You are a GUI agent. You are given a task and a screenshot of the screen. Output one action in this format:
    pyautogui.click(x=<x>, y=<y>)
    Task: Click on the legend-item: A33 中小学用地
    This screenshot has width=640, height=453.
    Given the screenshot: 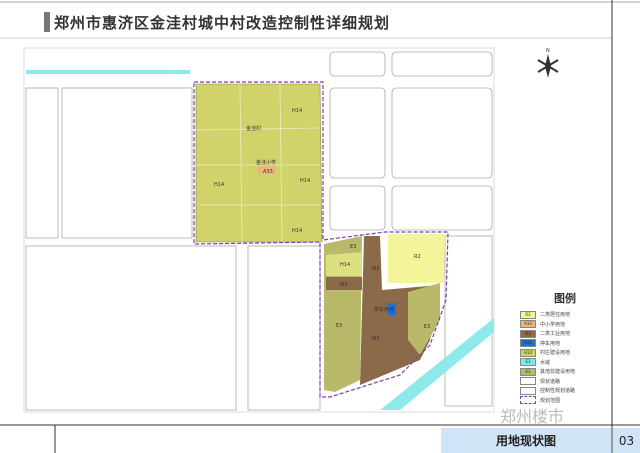 What is the action you would take?
    pyautogui.click(x=565, y=325)
    